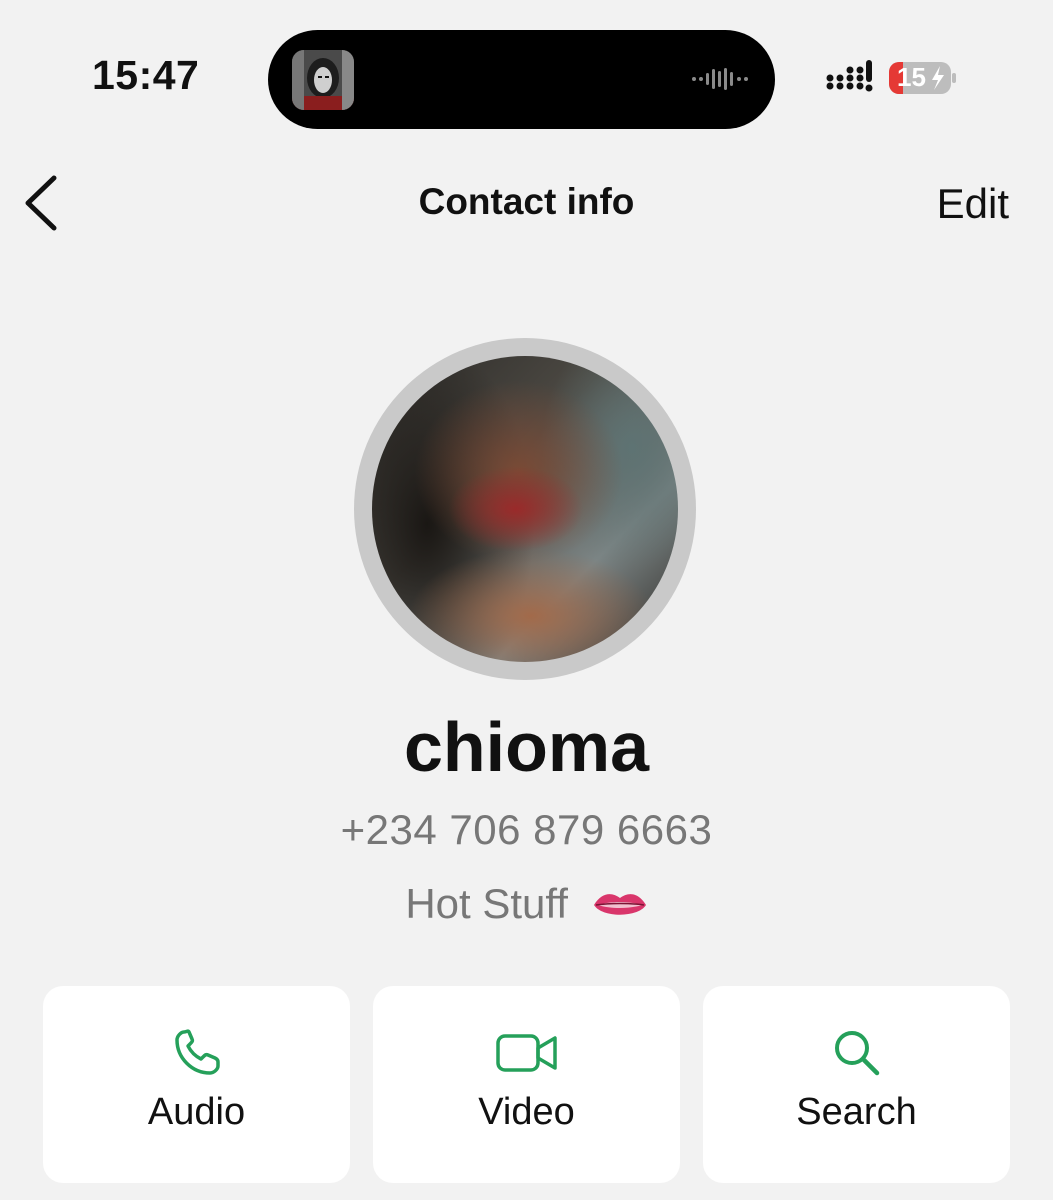 This screenshot has width=1053, height=1200. Describe the element at coordinates (526, 747) in the screenshot. I see `contact-name: chioma` at that location.